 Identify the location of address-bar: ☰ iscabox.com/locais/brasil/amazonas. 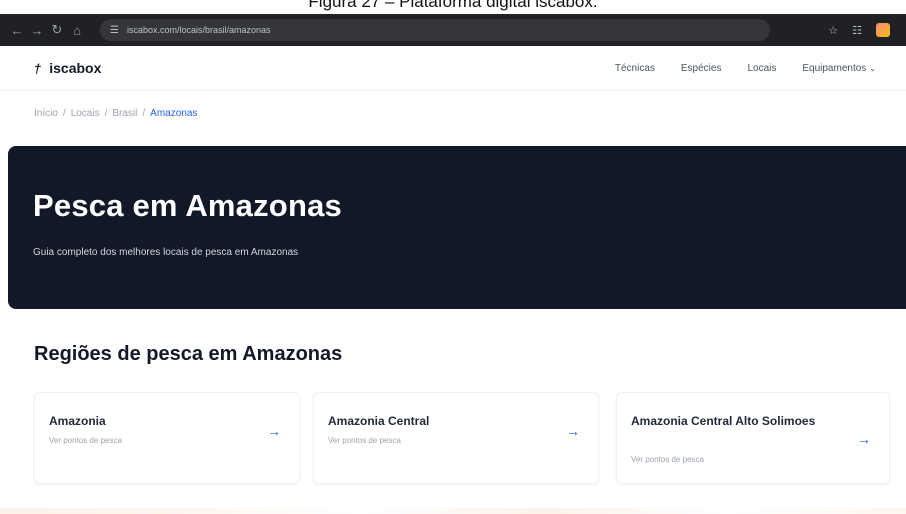
(435, 30).